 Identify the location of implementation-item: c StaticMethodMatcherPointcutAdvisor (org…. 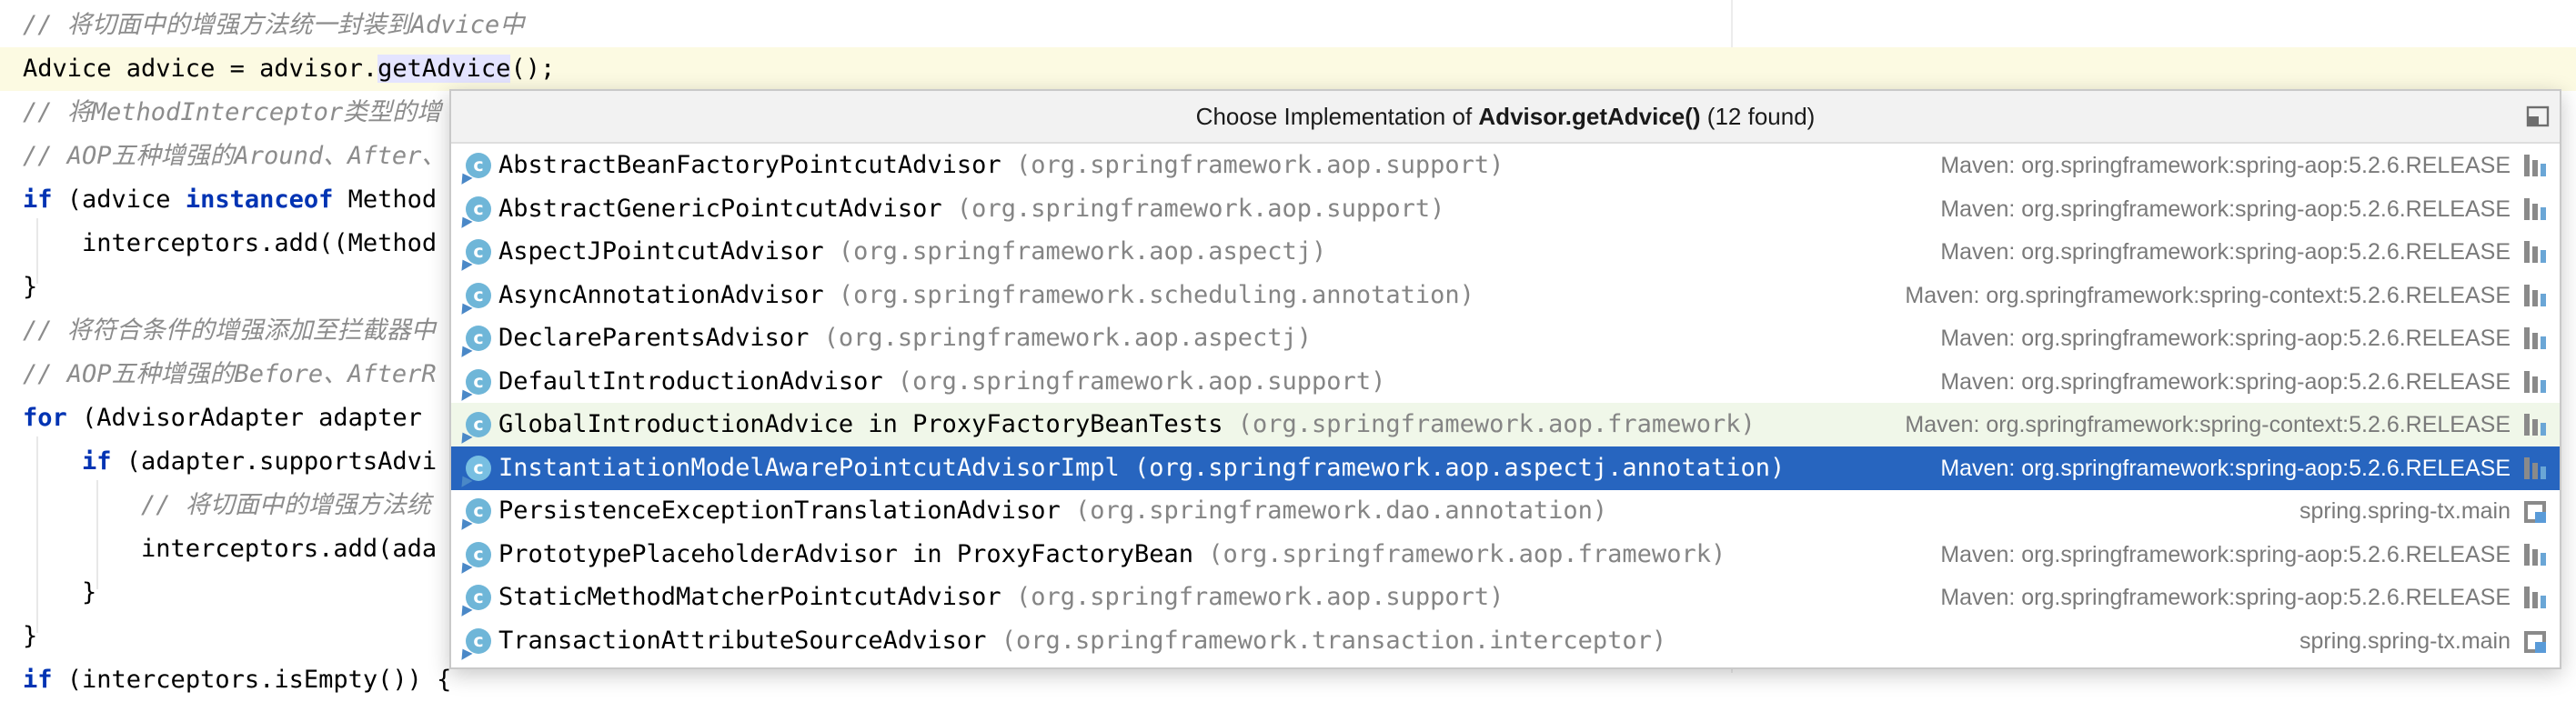
(1505, 597).